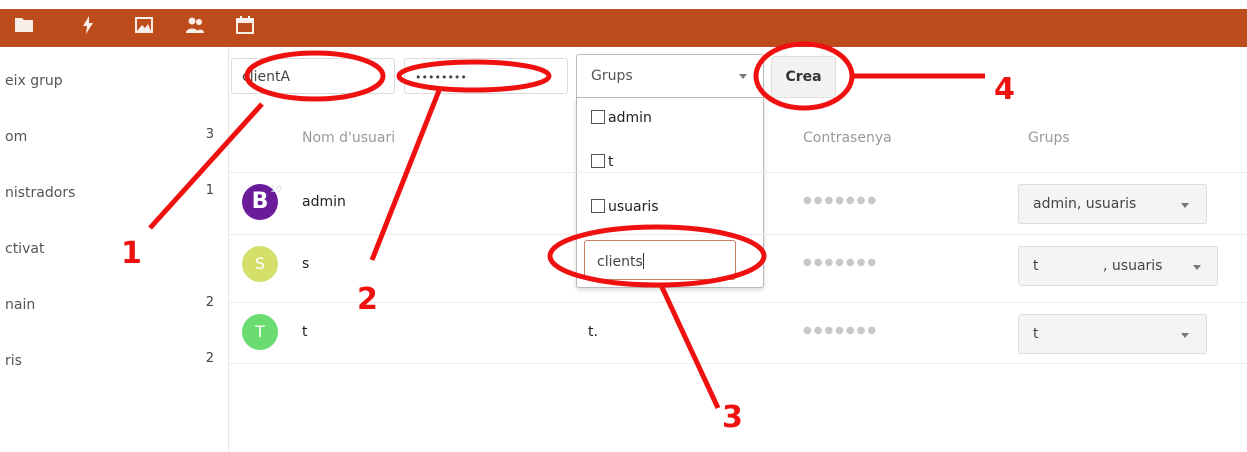  I want to click on annotation-label-1: 1, so click(131, 253).